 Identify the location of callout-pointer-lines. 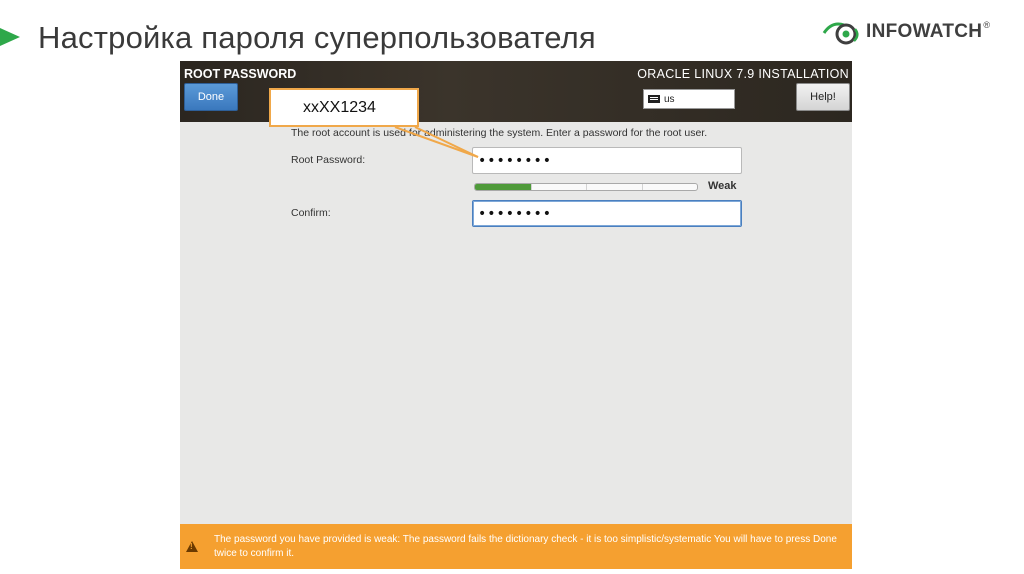
(436, 142).